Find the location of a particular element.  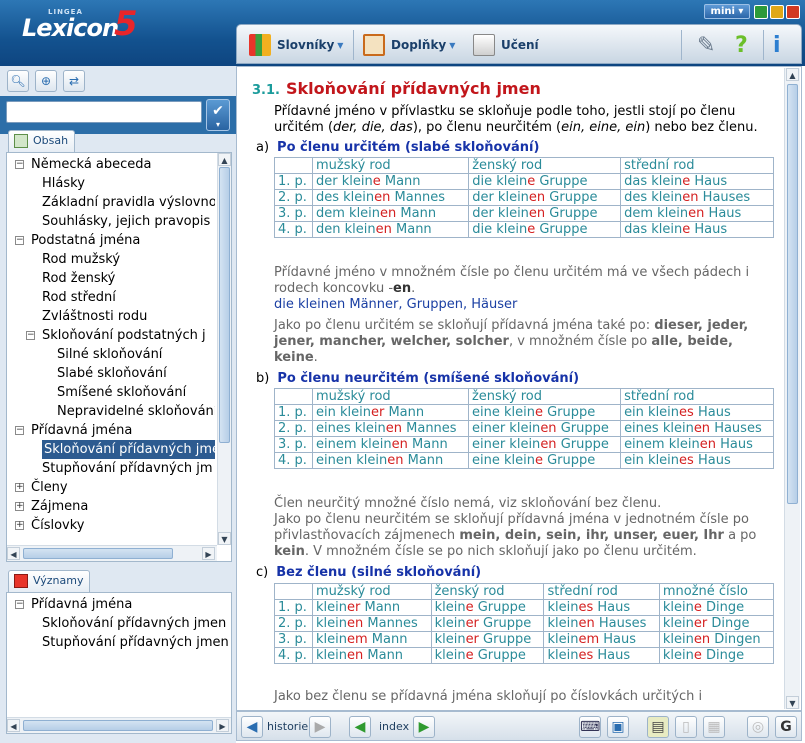

view-mode-icon: ▤ is located at coordinates (658, 727).